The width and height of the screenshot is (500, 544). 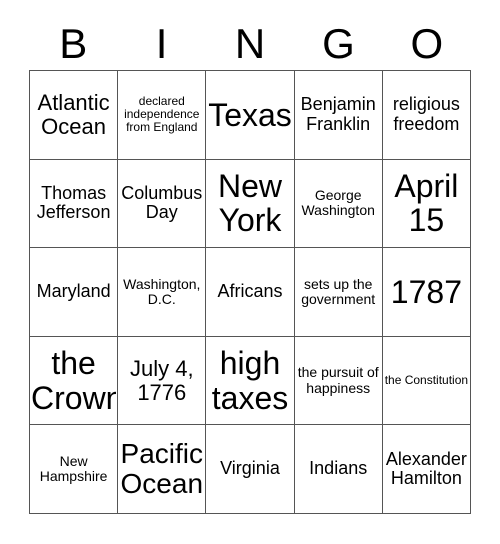 I want to click on bingo-cell-label: Thomas Jefferson, so click(x=73, y=203).